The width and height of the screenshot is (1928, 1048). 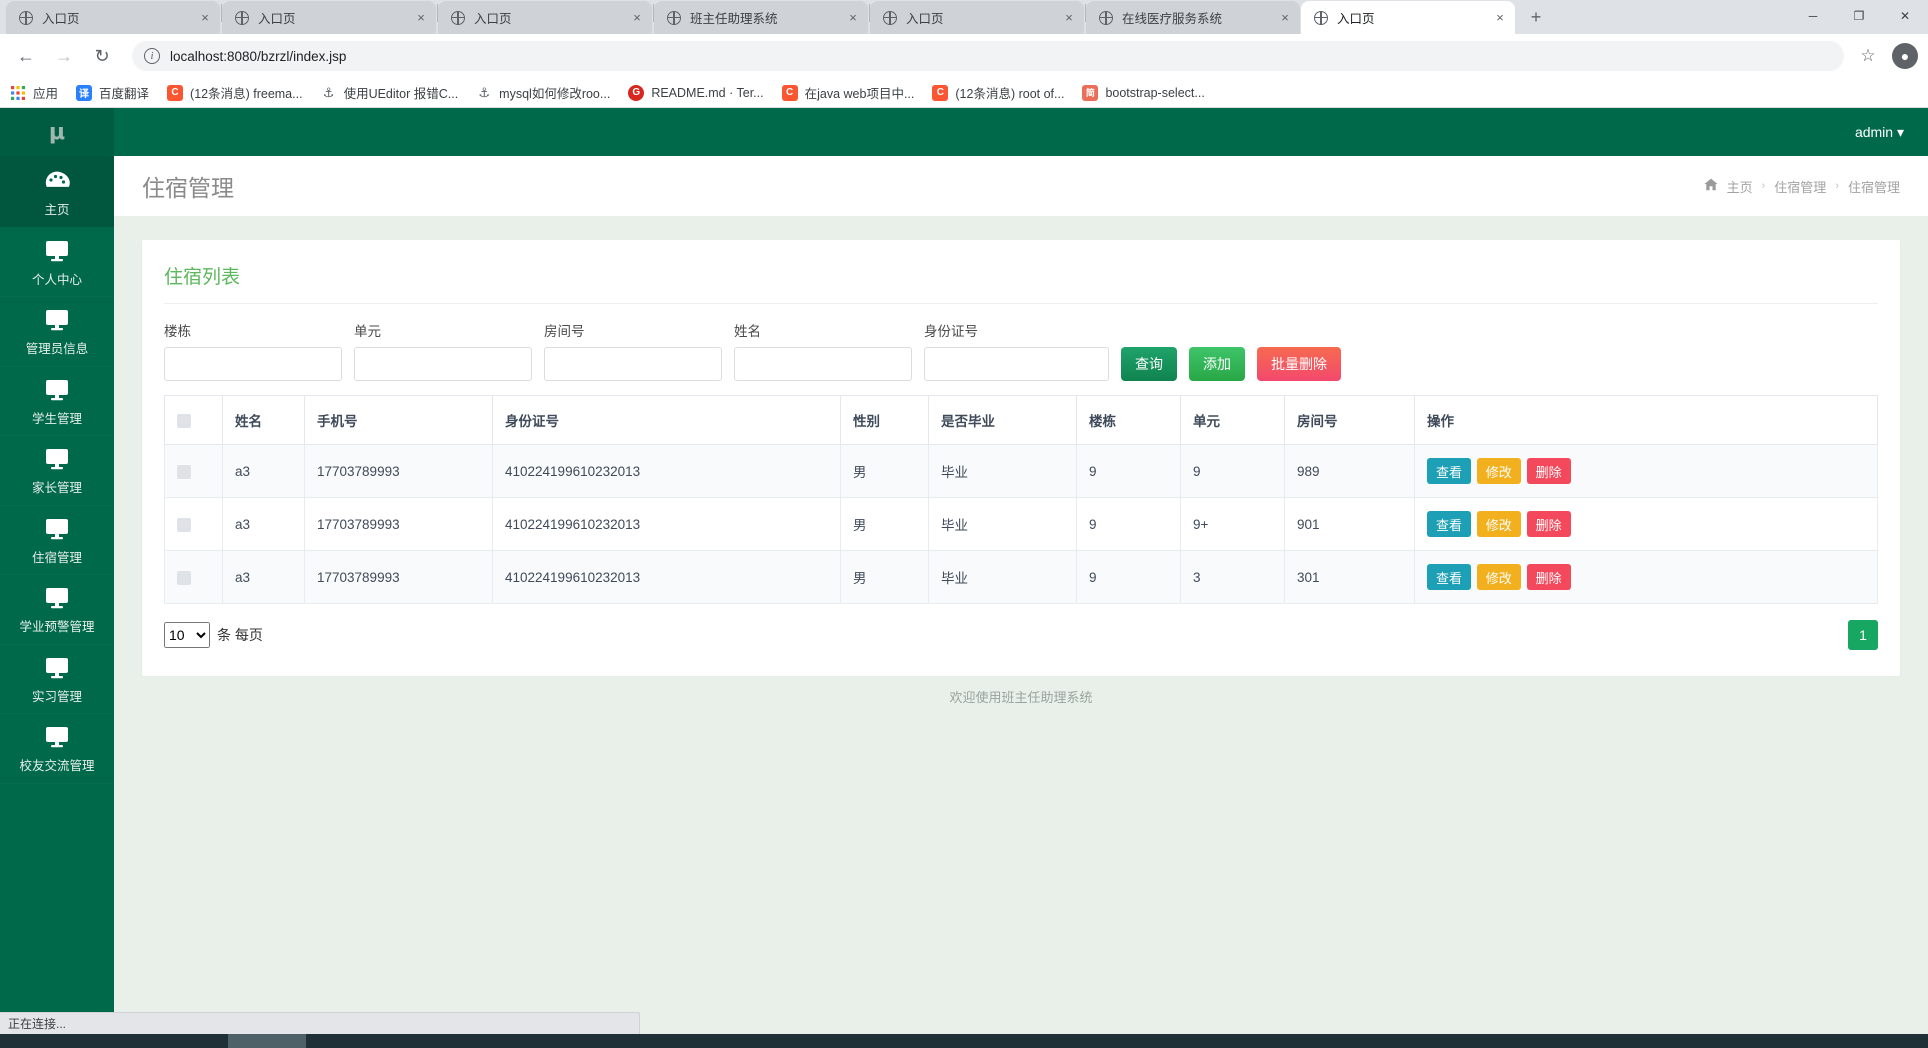 I want to click on name-input, so click(x=823, y=364).